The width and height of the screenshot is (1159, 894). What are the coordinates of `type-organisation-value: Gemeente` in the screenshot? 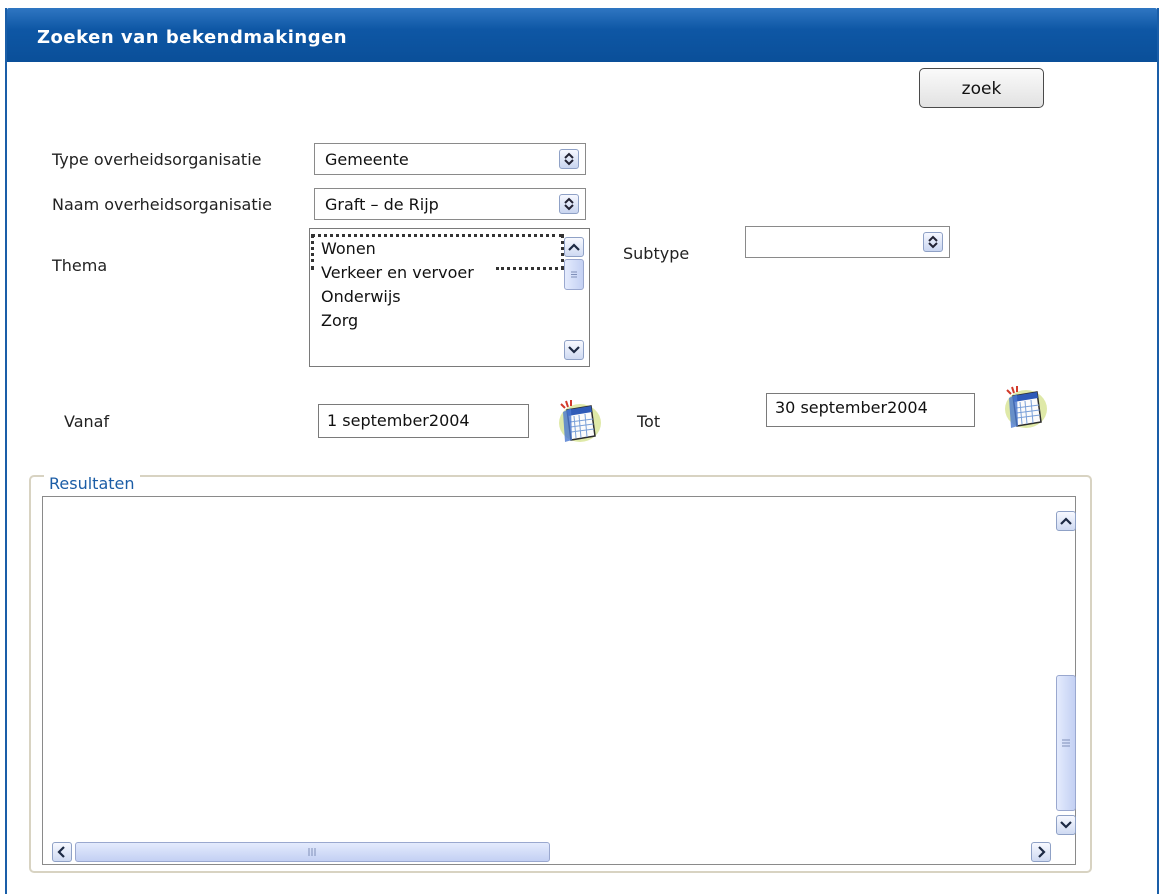 It's located at (367, 159).